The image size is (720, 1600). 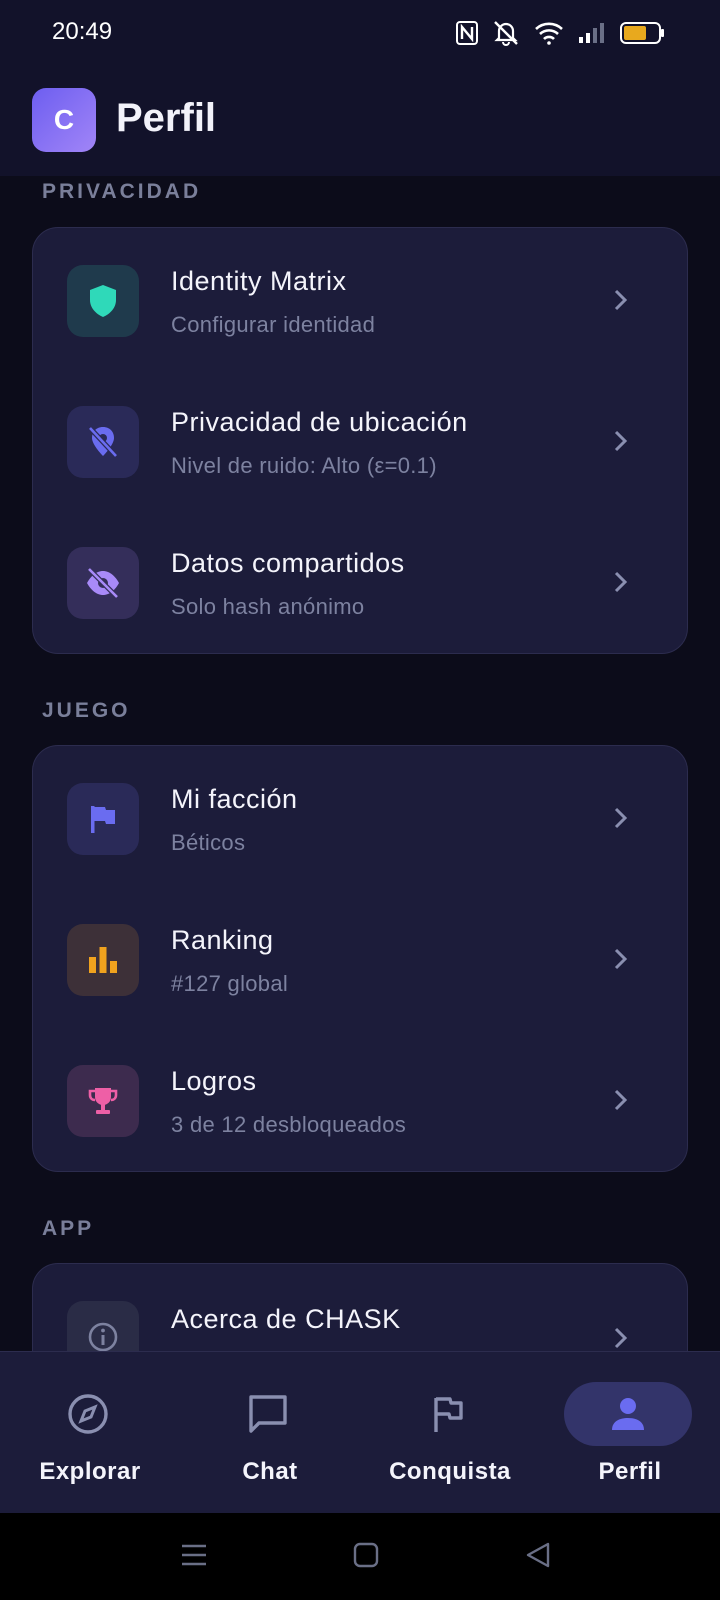 I want to click on app-header: C Perfil, so click(x=360, y=121).